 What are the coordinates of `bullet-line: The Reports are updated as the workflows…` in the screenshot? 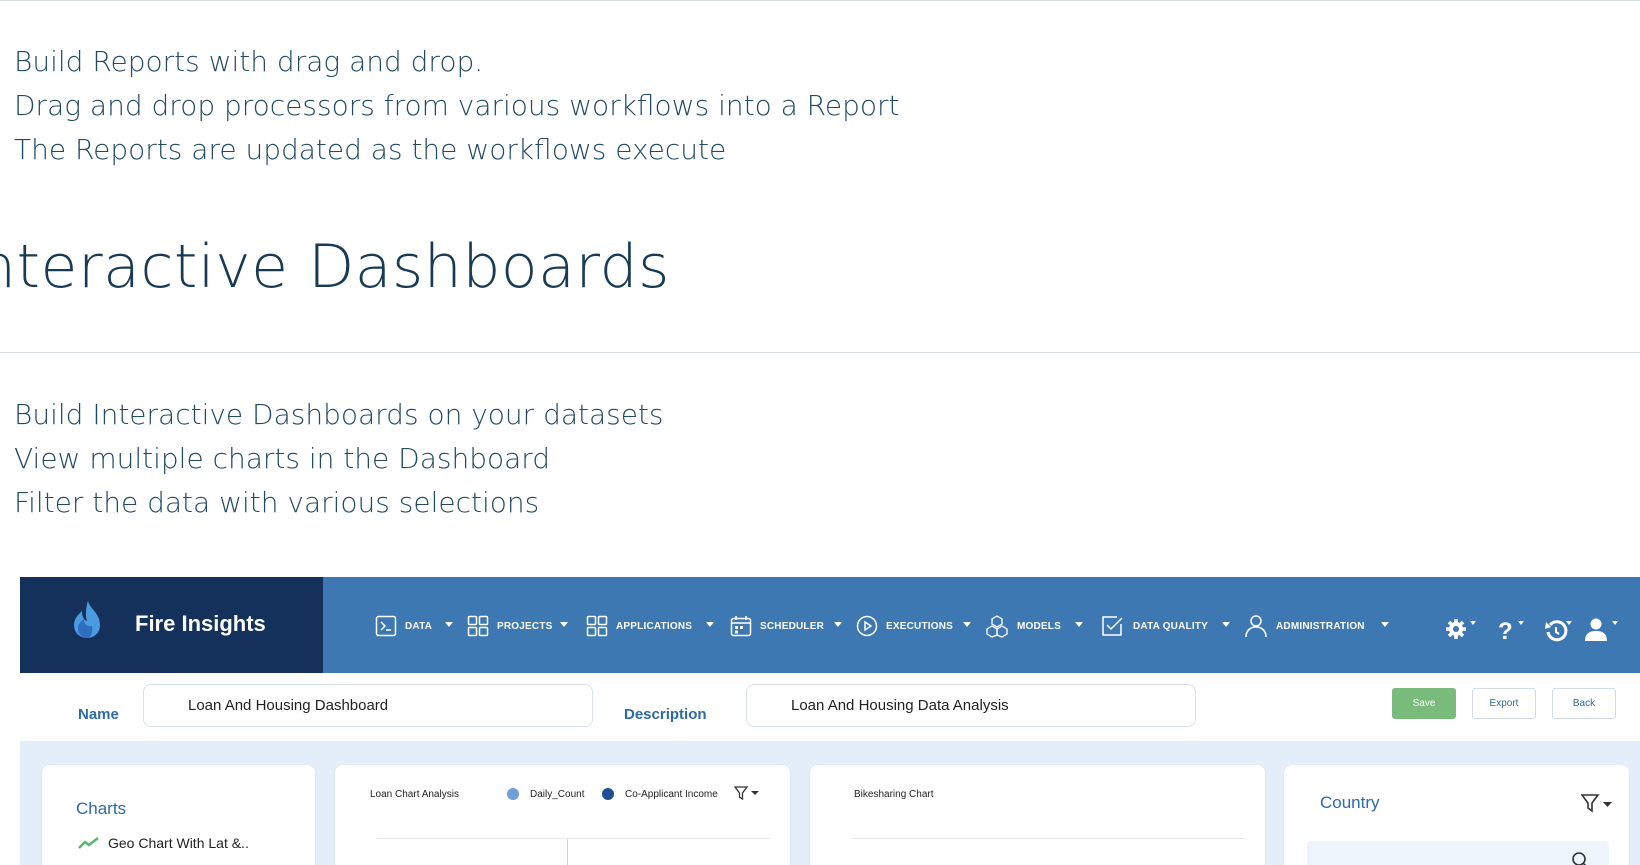 It's located at (370, 149).